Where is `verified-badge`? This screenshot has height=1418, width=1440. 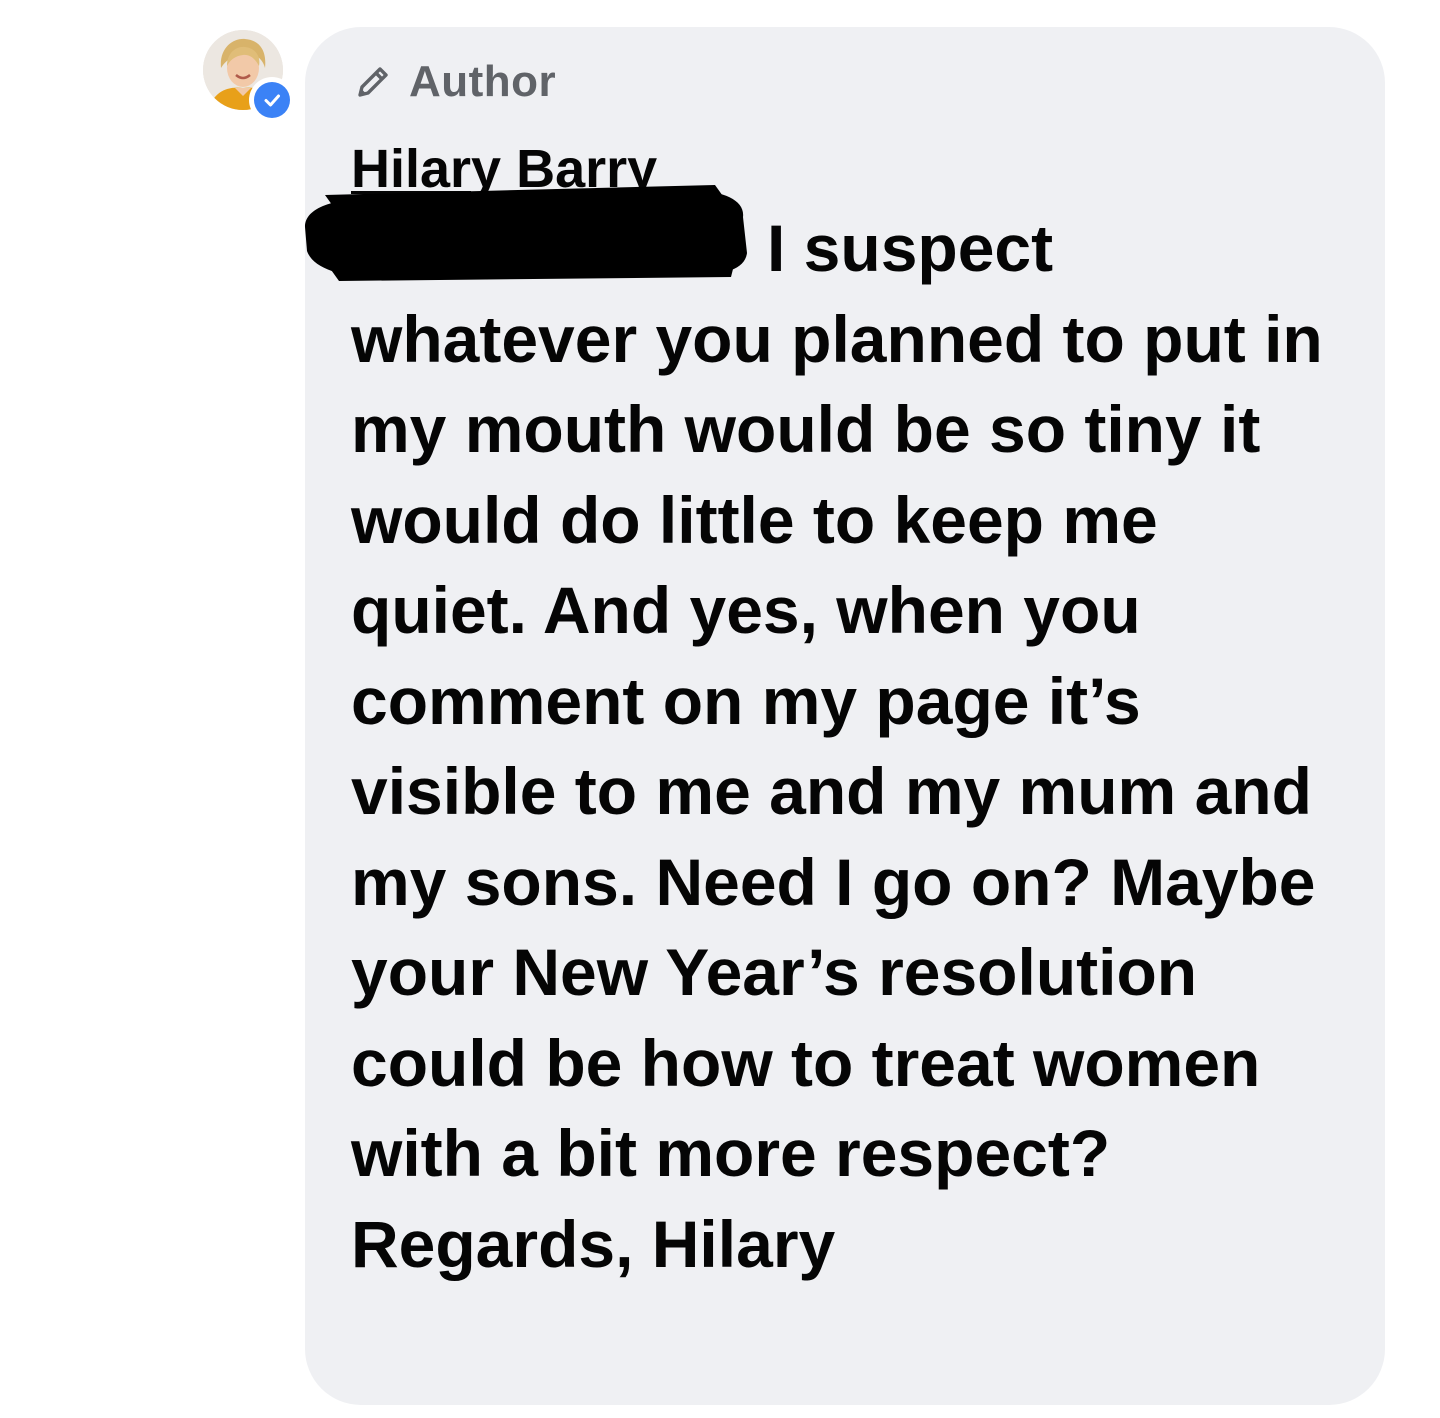 verified-badge is located at coordinates (272, 100).